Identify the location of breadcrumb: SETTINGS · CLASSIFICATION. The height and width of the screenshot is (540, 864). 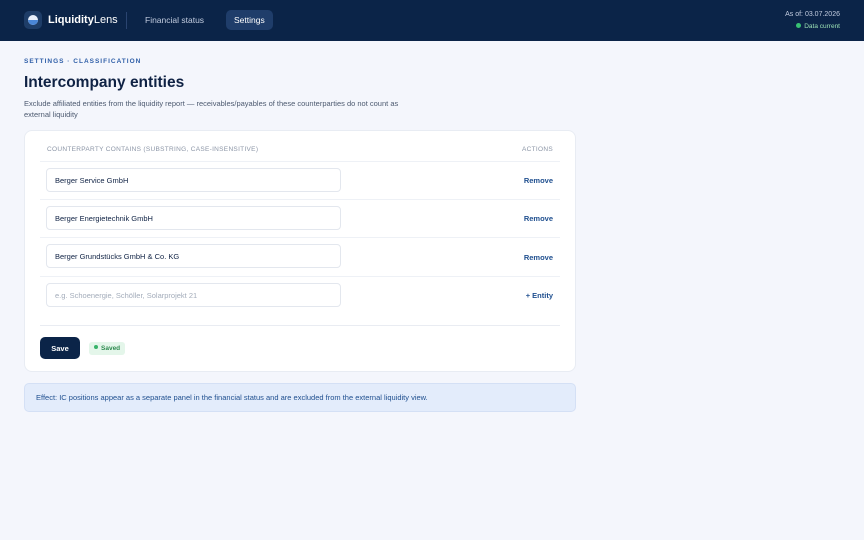
(83, 61).